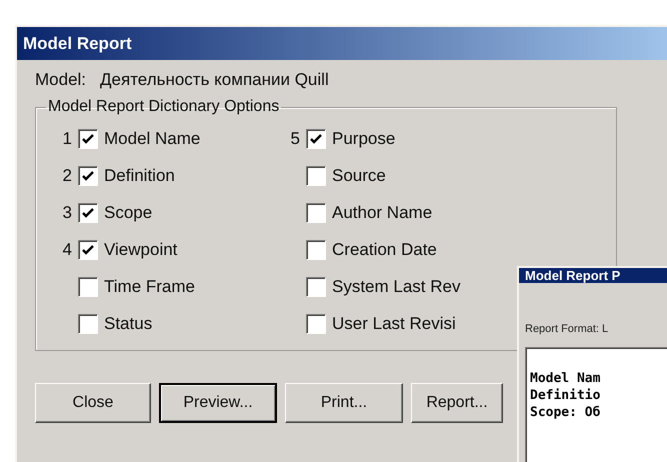 This screenshot has width=667, height=462. I want to click on dialog-button: Close, so click(93, 403).